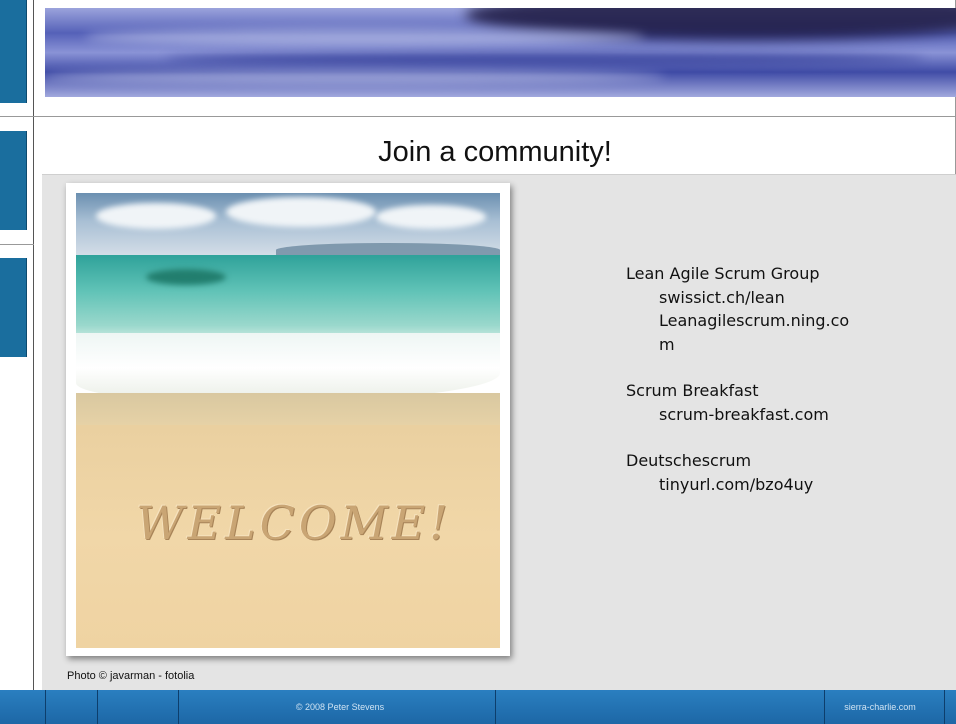 Image resolution: width=956 pixels, height=724 pixels. Describe the element at coordinates (495, 152) in the screenshot. I see `slide-title: Join a community!` at that location.